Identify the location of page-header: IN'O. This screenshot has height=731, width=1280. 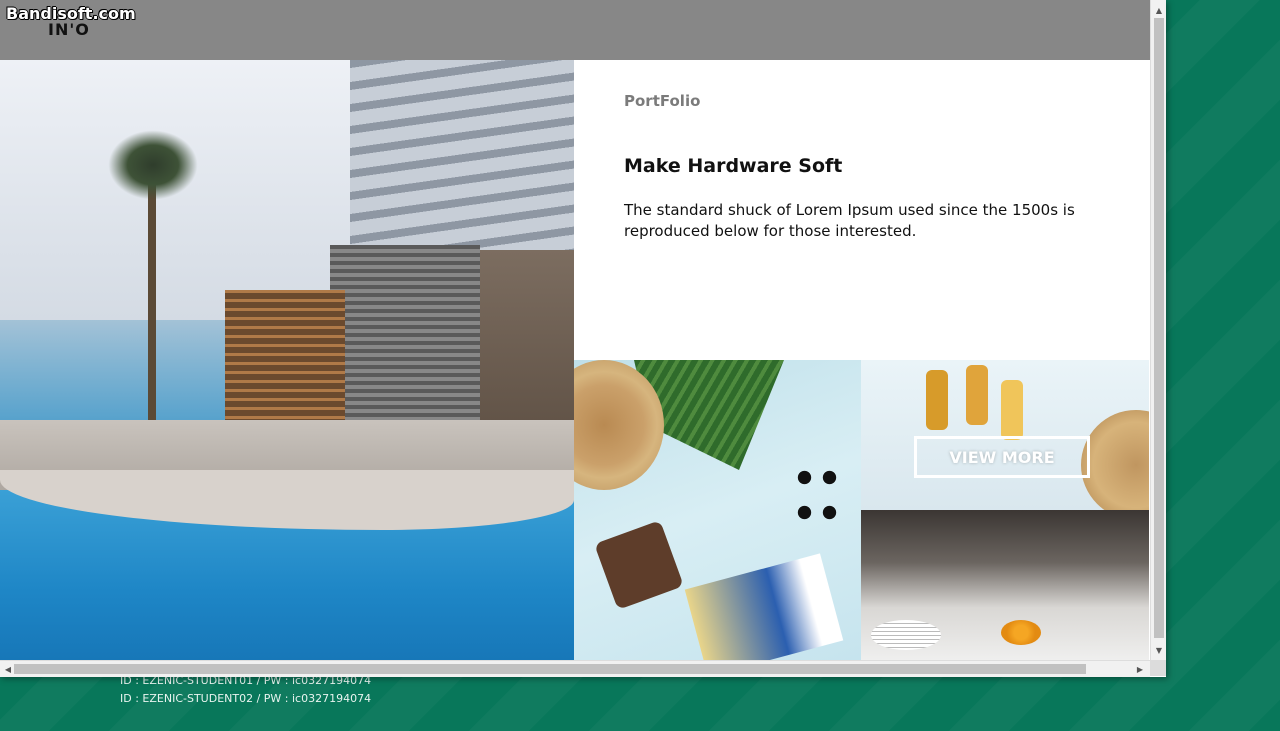
(575, 30).